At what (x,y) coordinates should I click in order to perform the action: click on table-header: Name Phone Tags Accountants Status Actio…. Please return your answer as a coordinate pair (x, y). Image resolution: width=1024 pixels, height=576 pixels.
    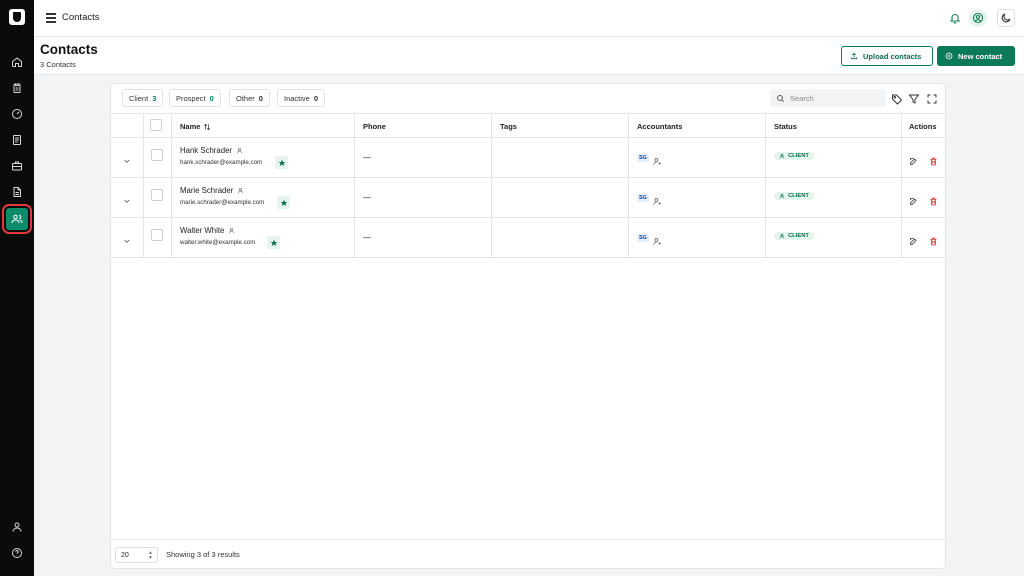
    Looking at the image, I should click on (528, 125).